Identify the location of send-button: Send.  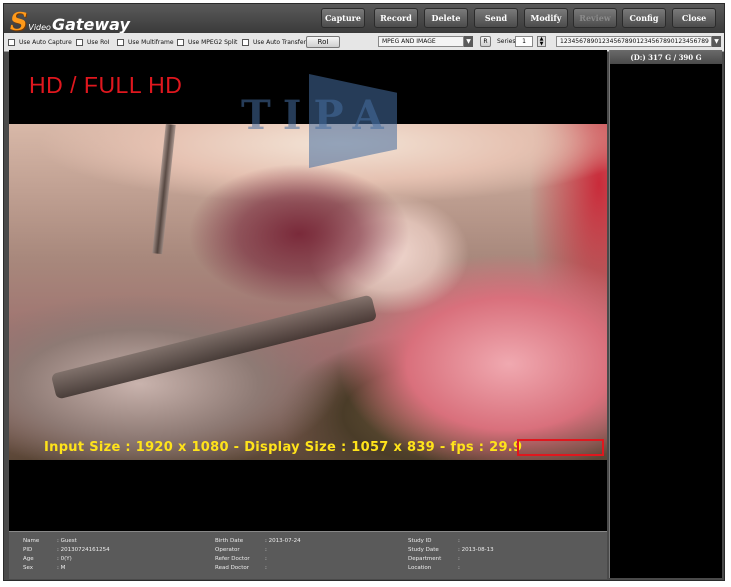
(496, 18).